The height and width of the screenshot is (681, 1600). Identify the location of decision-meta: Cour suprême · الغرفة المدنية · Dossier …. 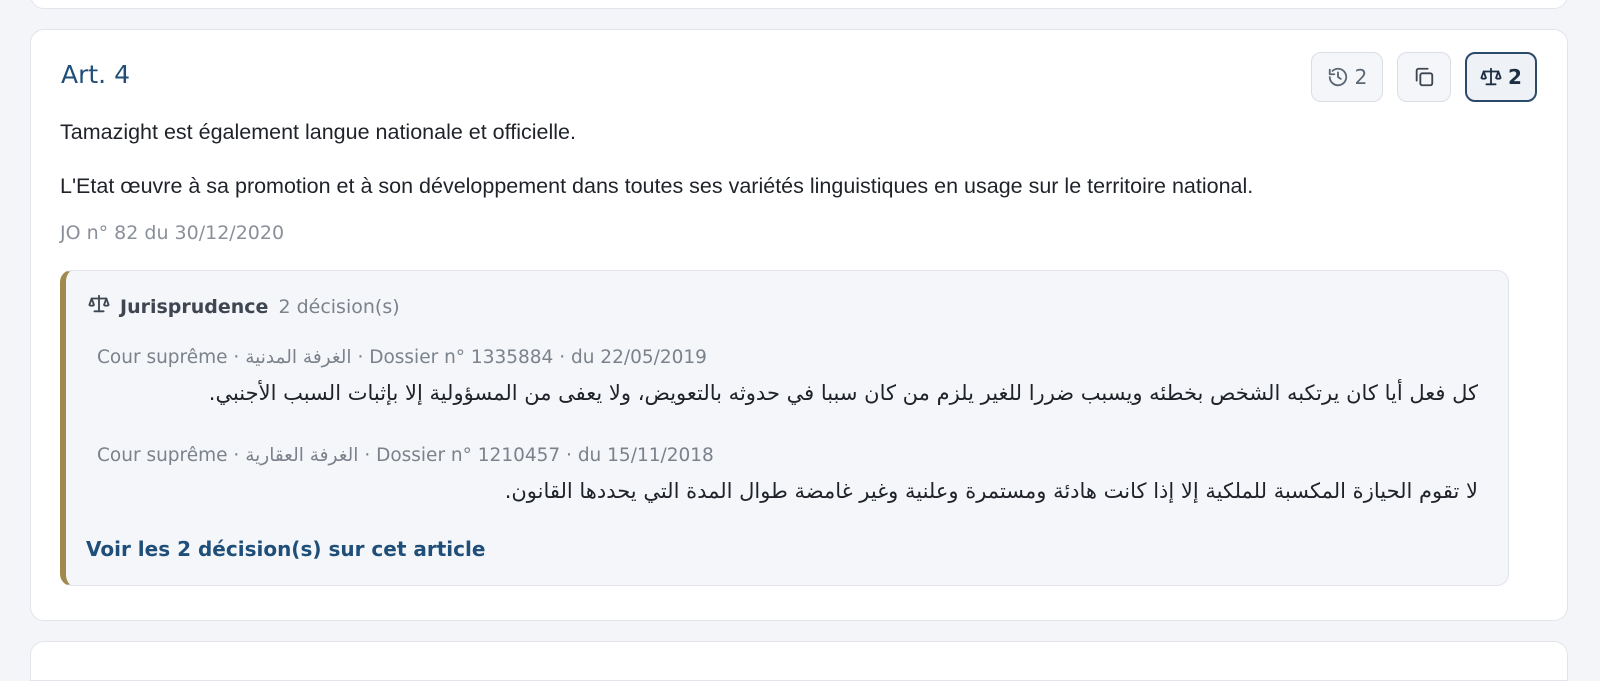
(402, 357).